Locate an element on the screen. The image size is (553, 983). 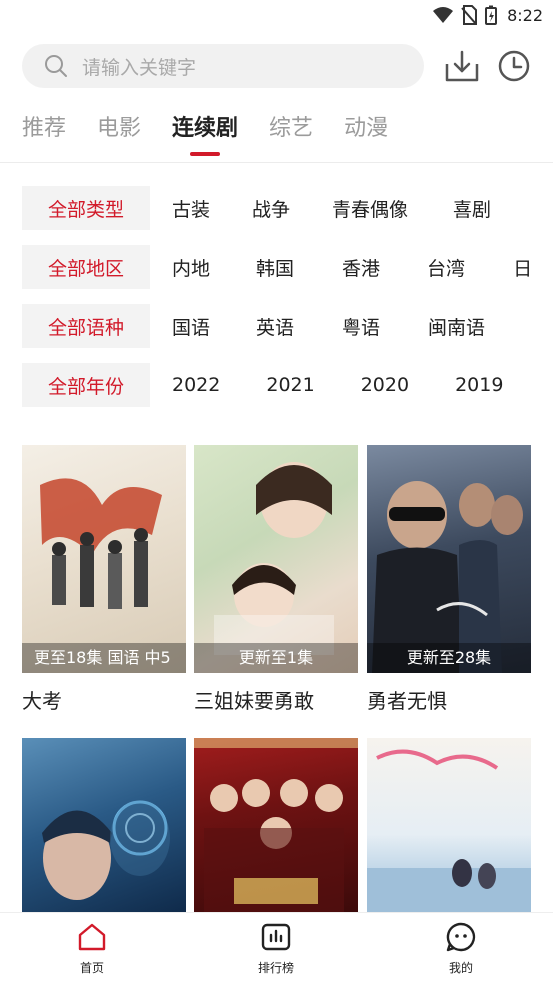
filter-region-option: 香港 is located at coordinates (361, 267).